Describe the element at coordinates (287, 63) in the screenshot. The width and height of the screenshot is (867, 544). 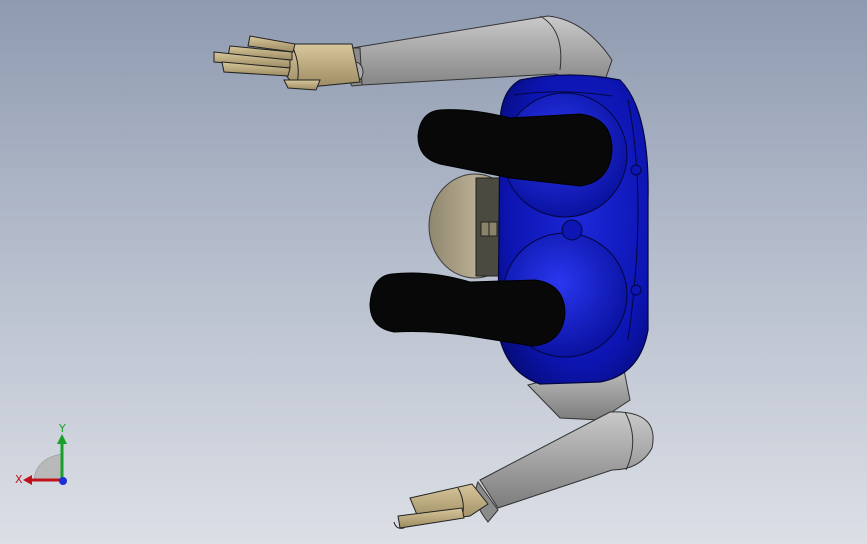
I see `upper-hand` at that location.